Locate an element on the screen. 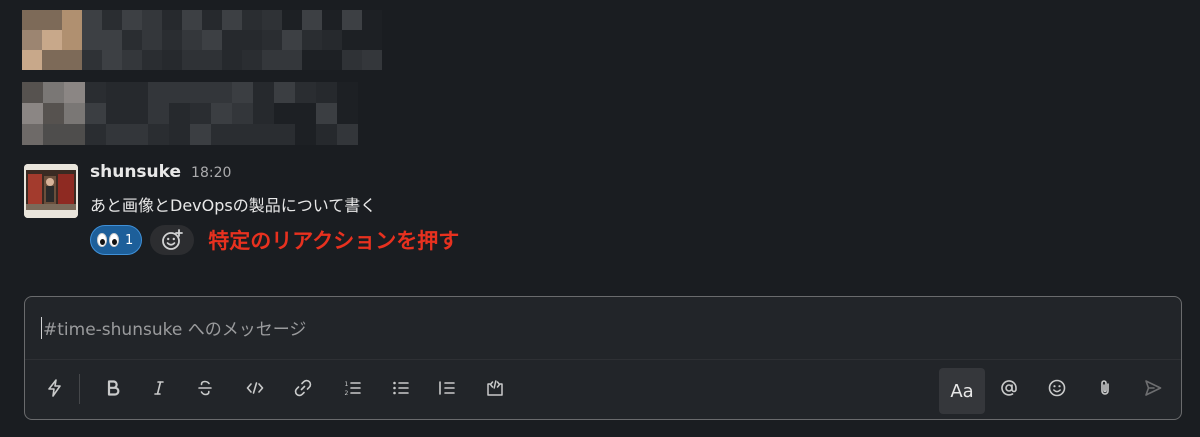 Image resolution: width=1200 pixels, height=437 pixels. timestamp: 18:20 is located at coordinates (211, 173).